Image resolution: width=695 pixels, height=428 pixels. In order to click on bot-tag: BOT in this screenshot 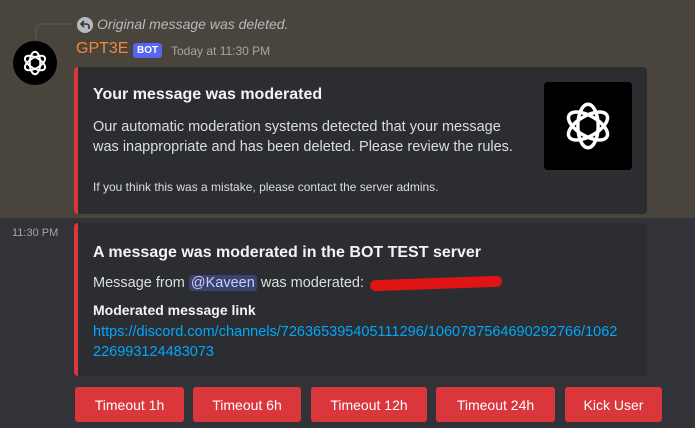, I will do `click(148, 50)`.